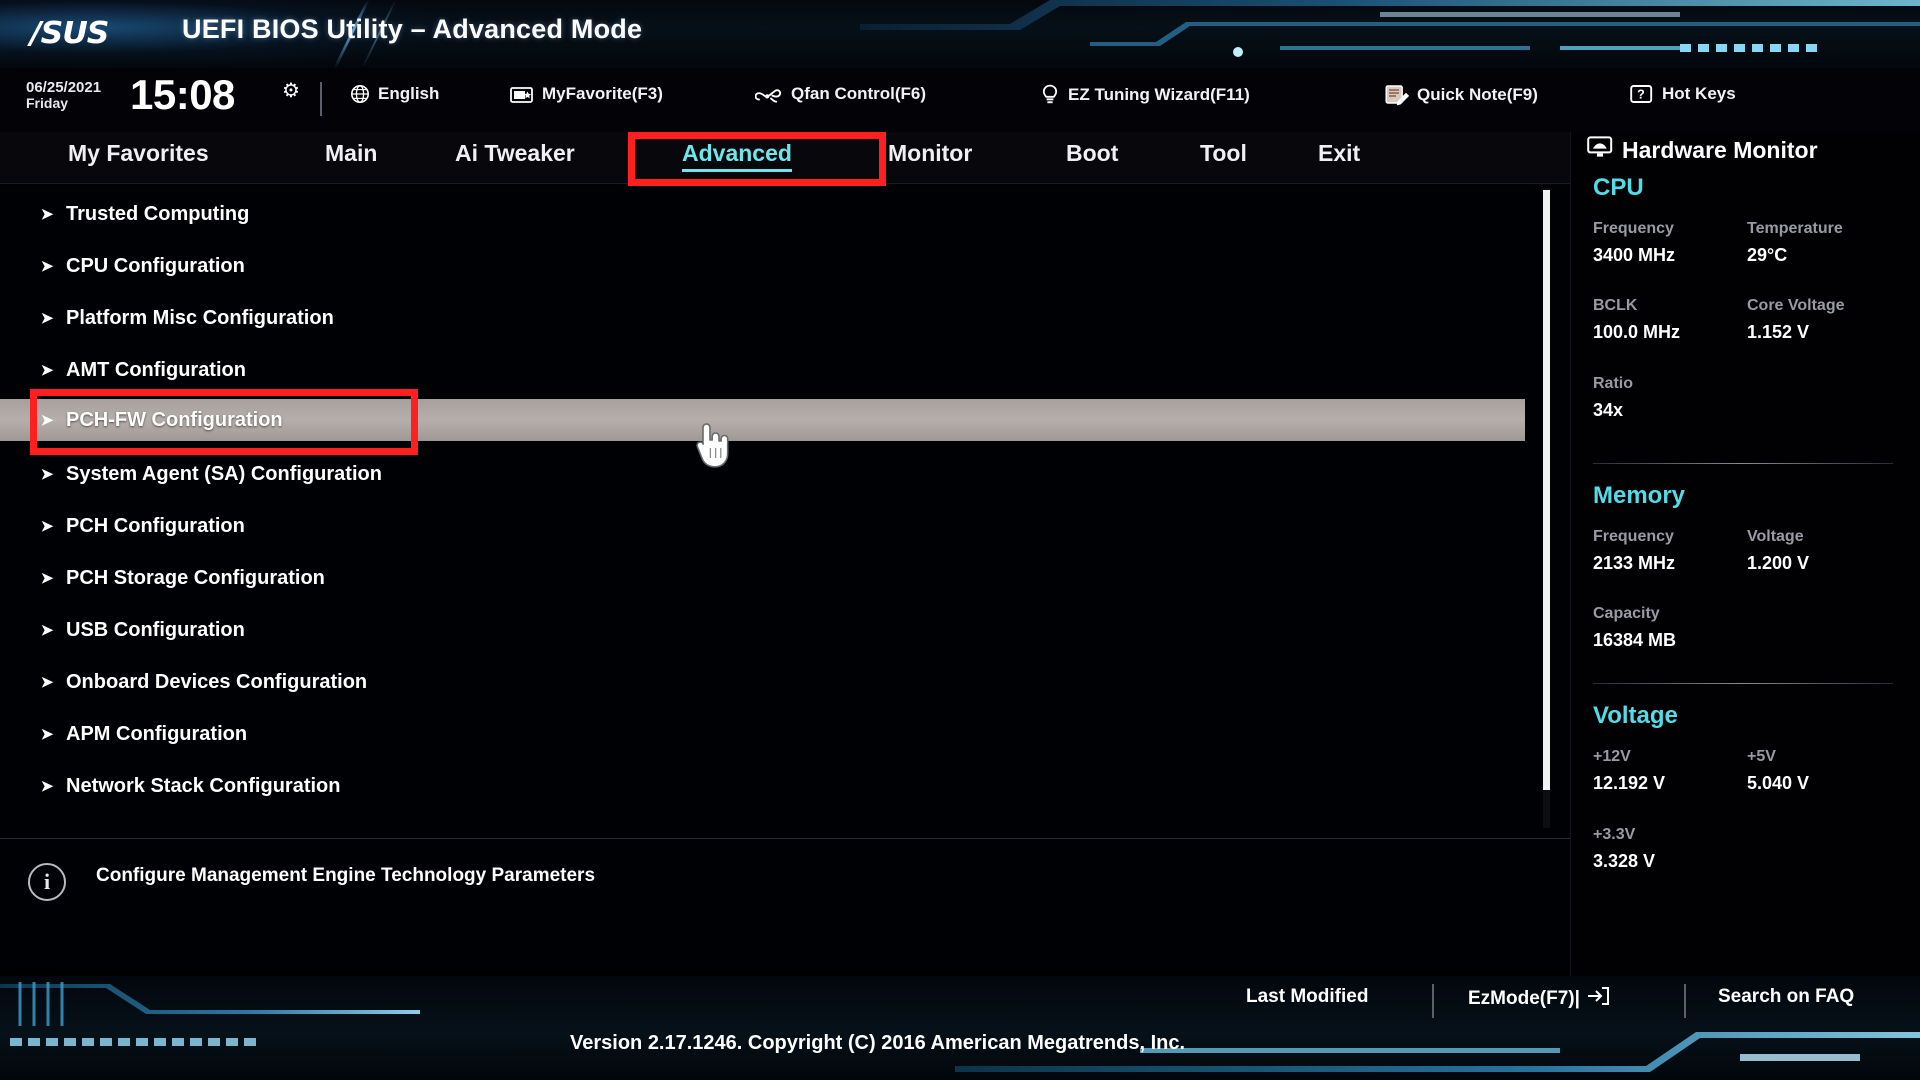 This screenshot has height=1080, width=1920. I want to click on tab-exit-label: Exit, so click(1339, 153).